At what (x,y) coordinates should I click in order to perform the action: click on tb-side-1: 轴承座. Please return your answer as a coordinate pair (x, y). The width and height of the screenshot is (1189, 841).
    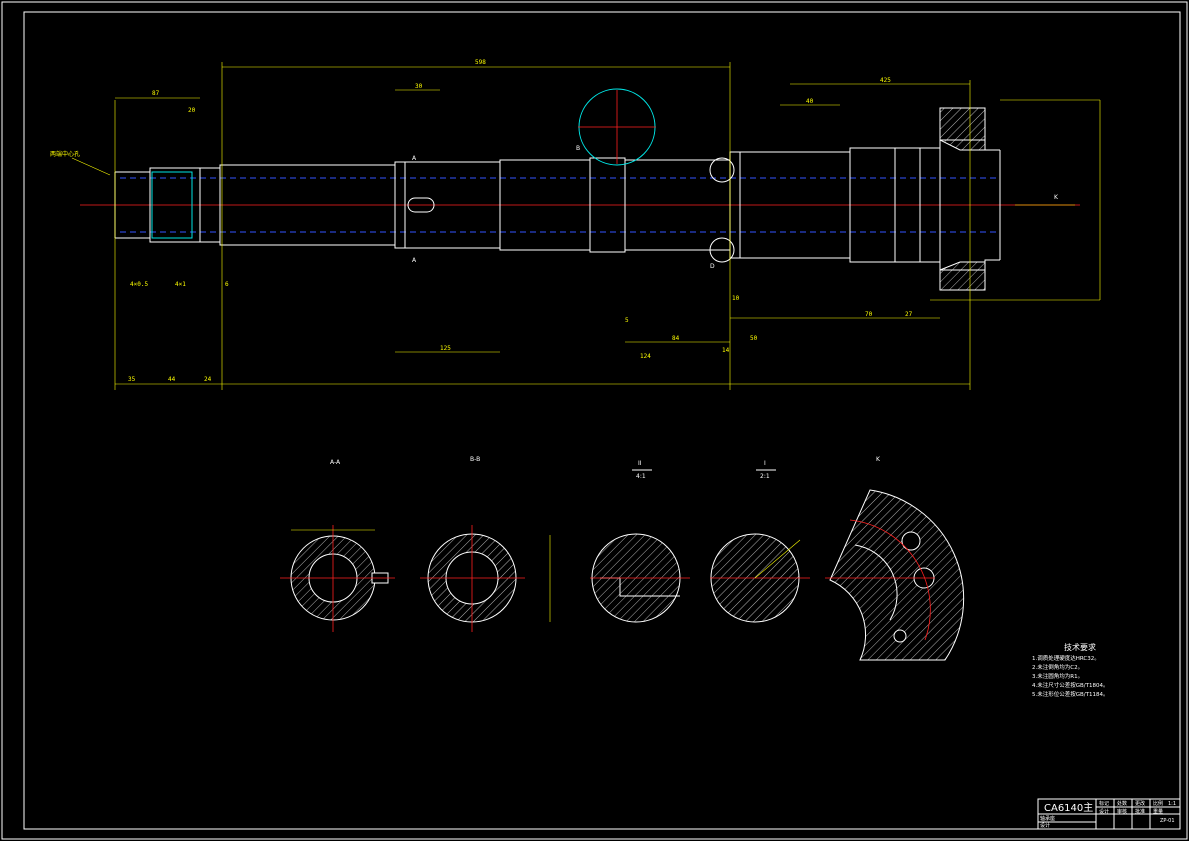
    Looking at the image, I should click on (1047, 818).